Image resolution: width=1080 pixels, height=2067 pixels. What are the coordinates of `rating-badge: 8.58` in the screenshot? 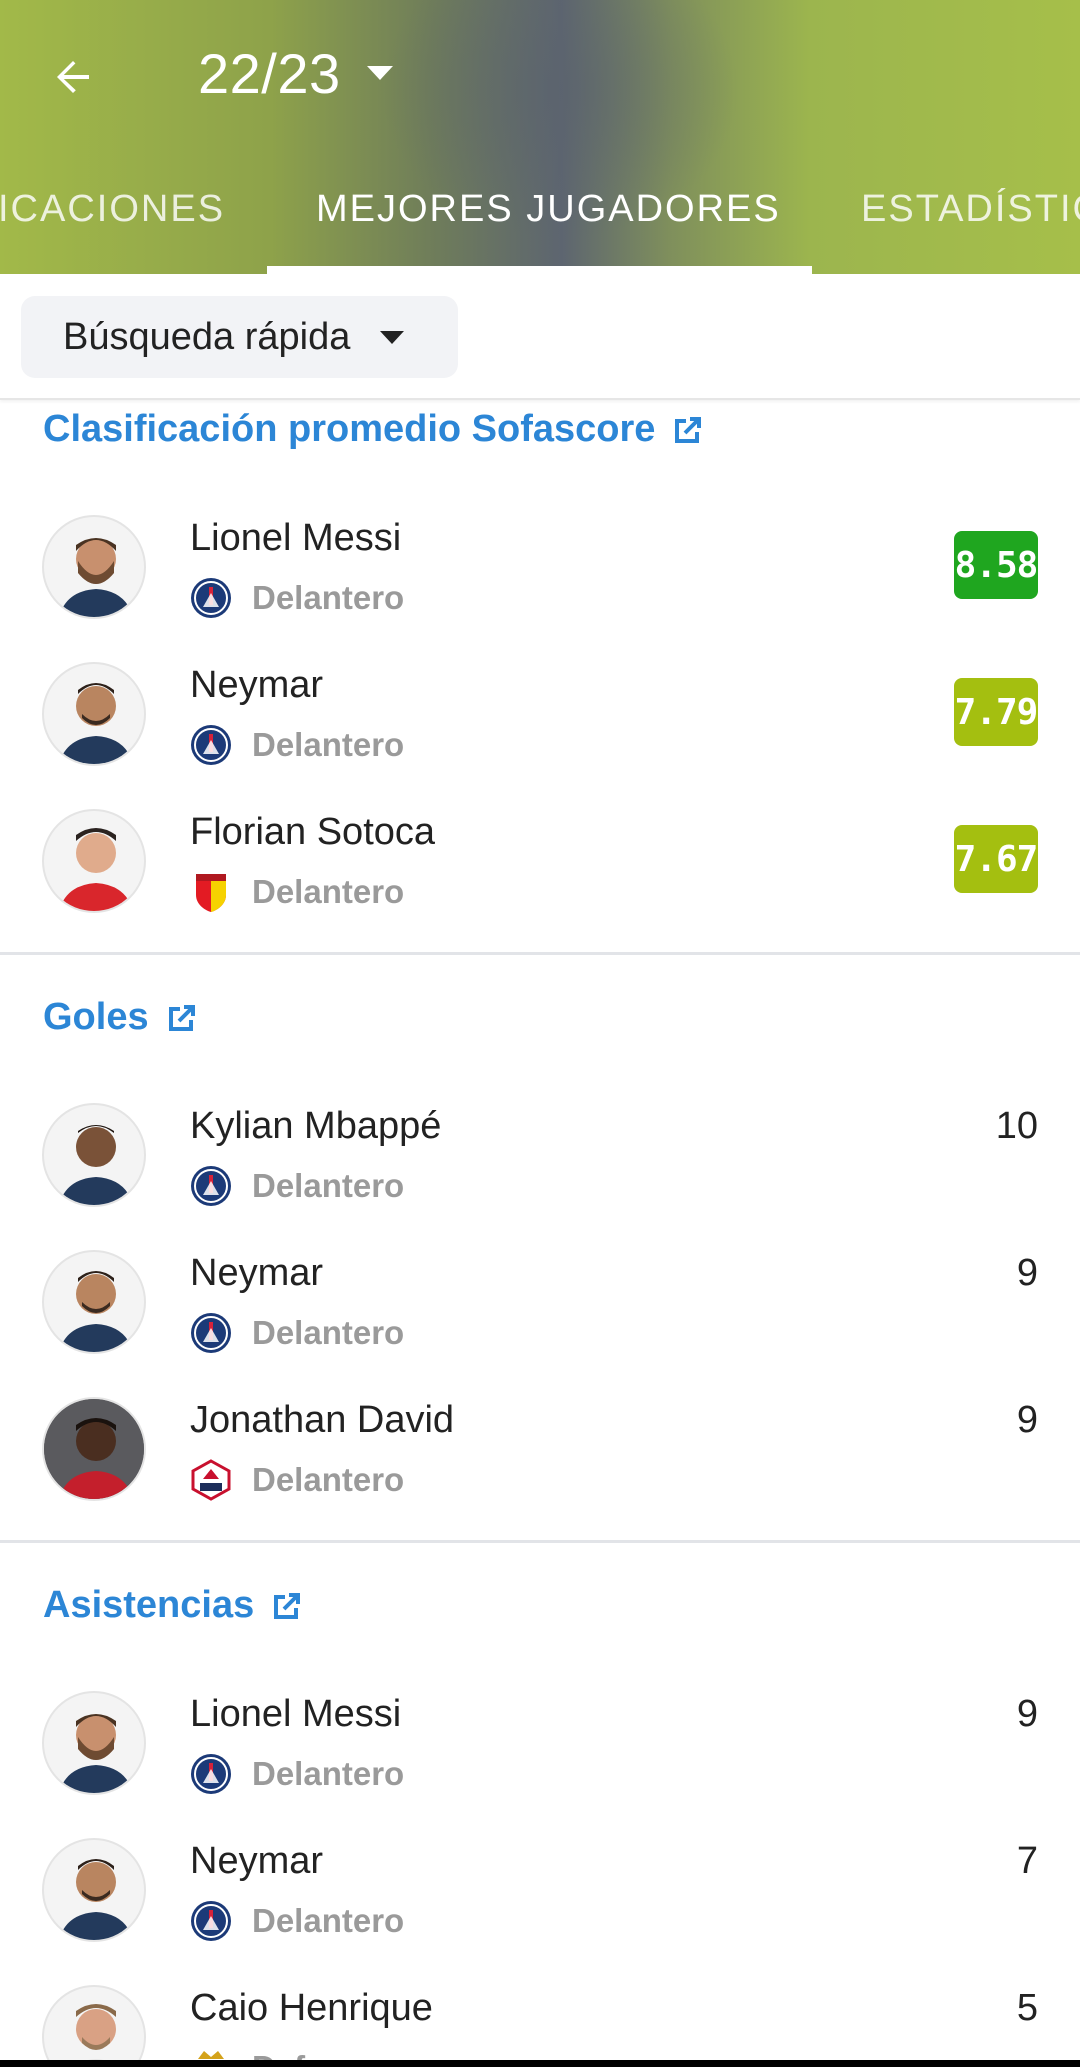 It's located at (996, 565).